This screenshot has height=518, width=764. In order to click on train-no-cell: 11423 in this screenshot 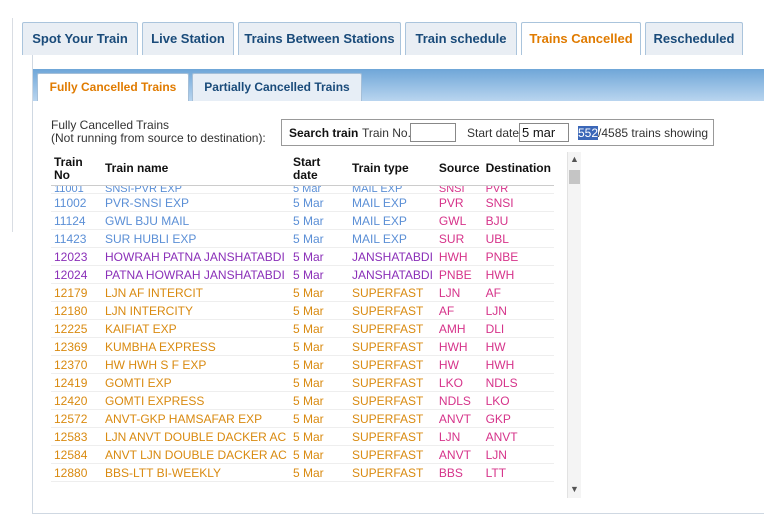, I will do `click(76, 238)`.